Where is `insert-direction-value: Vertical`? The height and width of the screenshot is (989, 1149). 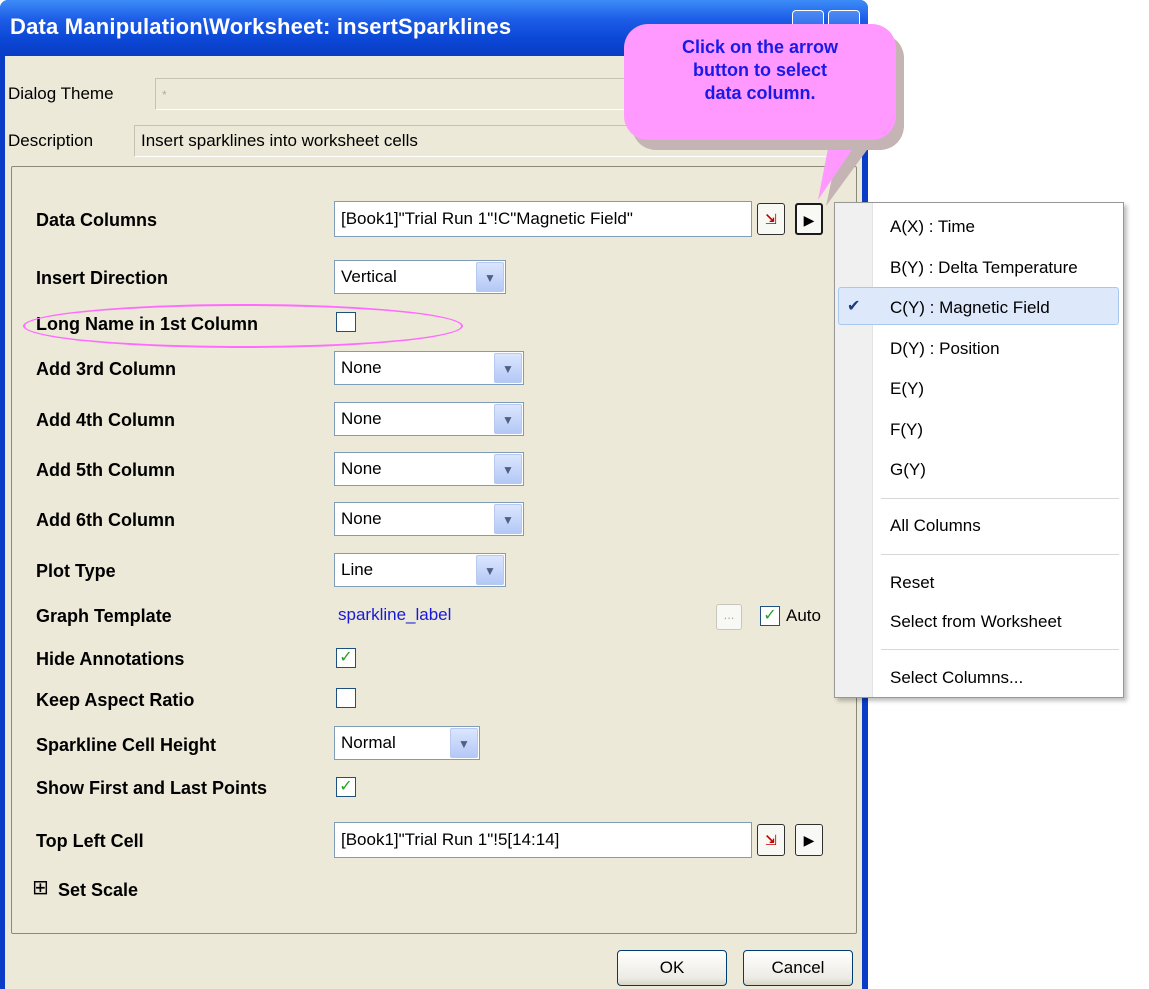
insert-direction-value: Vertical is located at coordinates (369, 276).